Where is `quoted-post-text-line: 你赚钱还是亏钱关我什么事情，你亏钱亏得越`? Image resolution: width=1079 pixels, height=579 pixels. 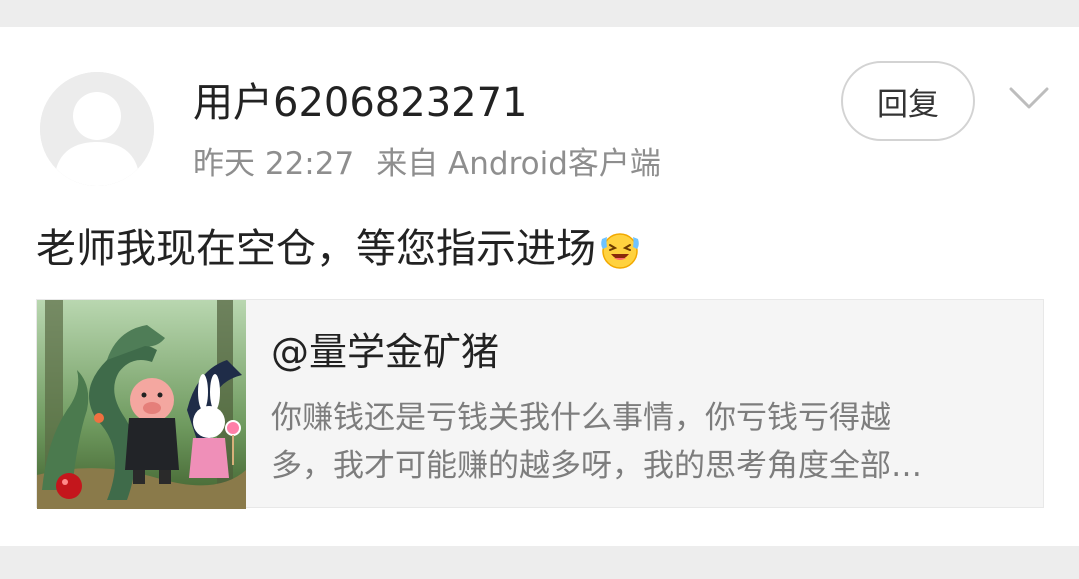
quoted-post-text-line: 你赚钱还是亏钱关我什么事情，你亏钱亏得越 is located at coordinates (581, 418).